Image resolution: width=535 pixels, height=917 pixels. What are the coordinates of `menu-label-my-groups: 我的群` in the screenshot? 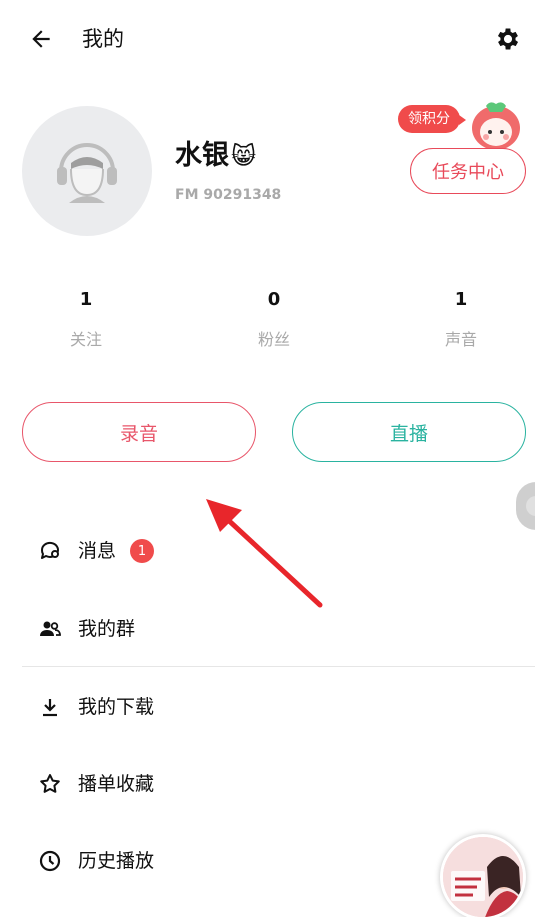 It's located at (107, 629).